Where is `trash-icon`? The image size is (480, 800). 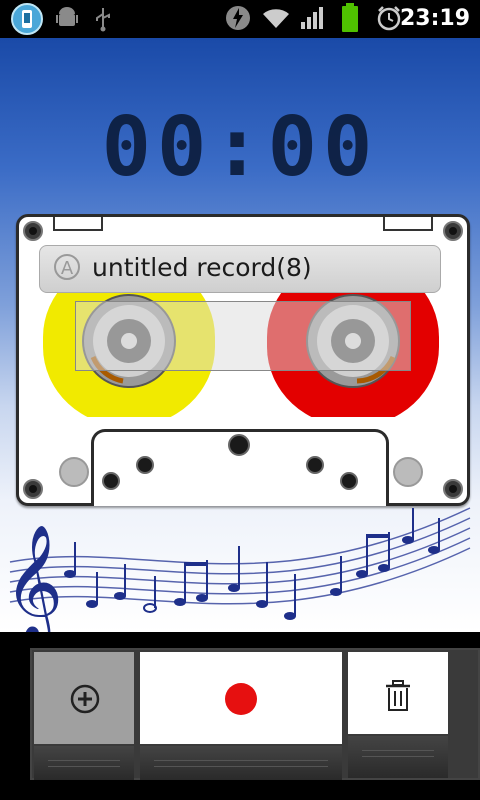
trash-icon is located at coordinates (398, 695).